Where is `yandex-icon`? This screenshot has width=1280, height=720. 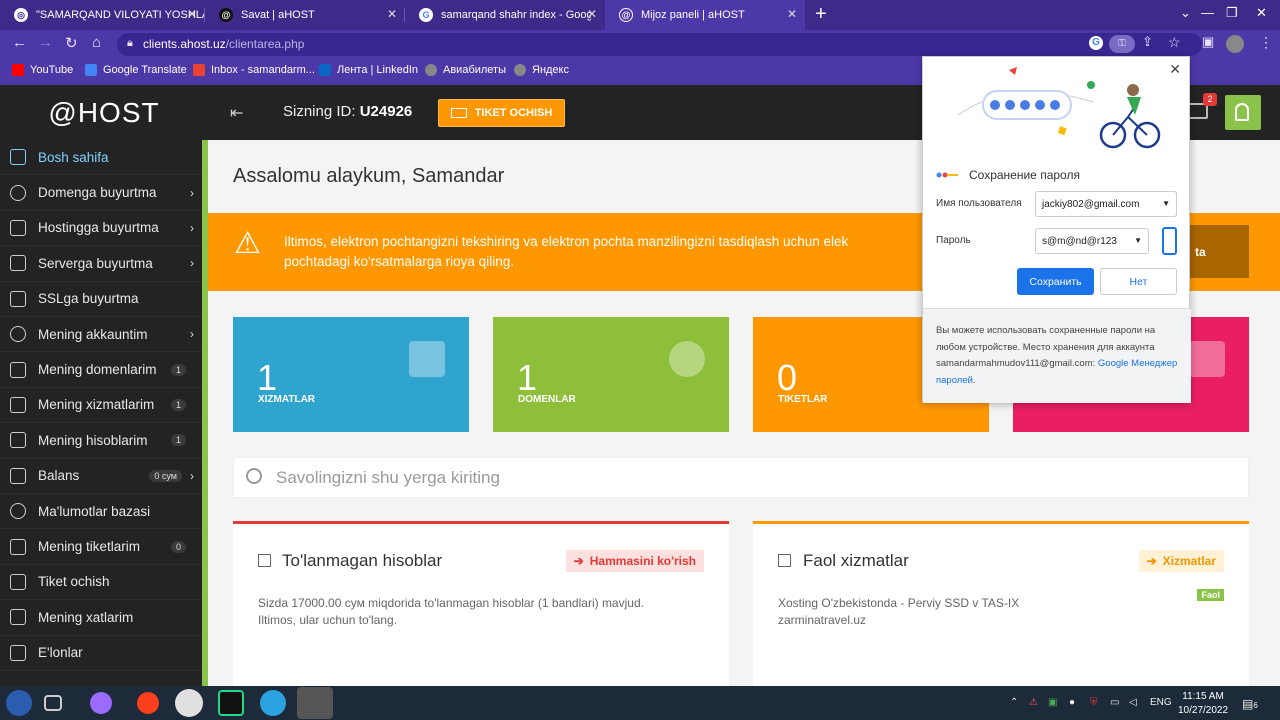
yandex-icon is located at coordinates (148, 703).